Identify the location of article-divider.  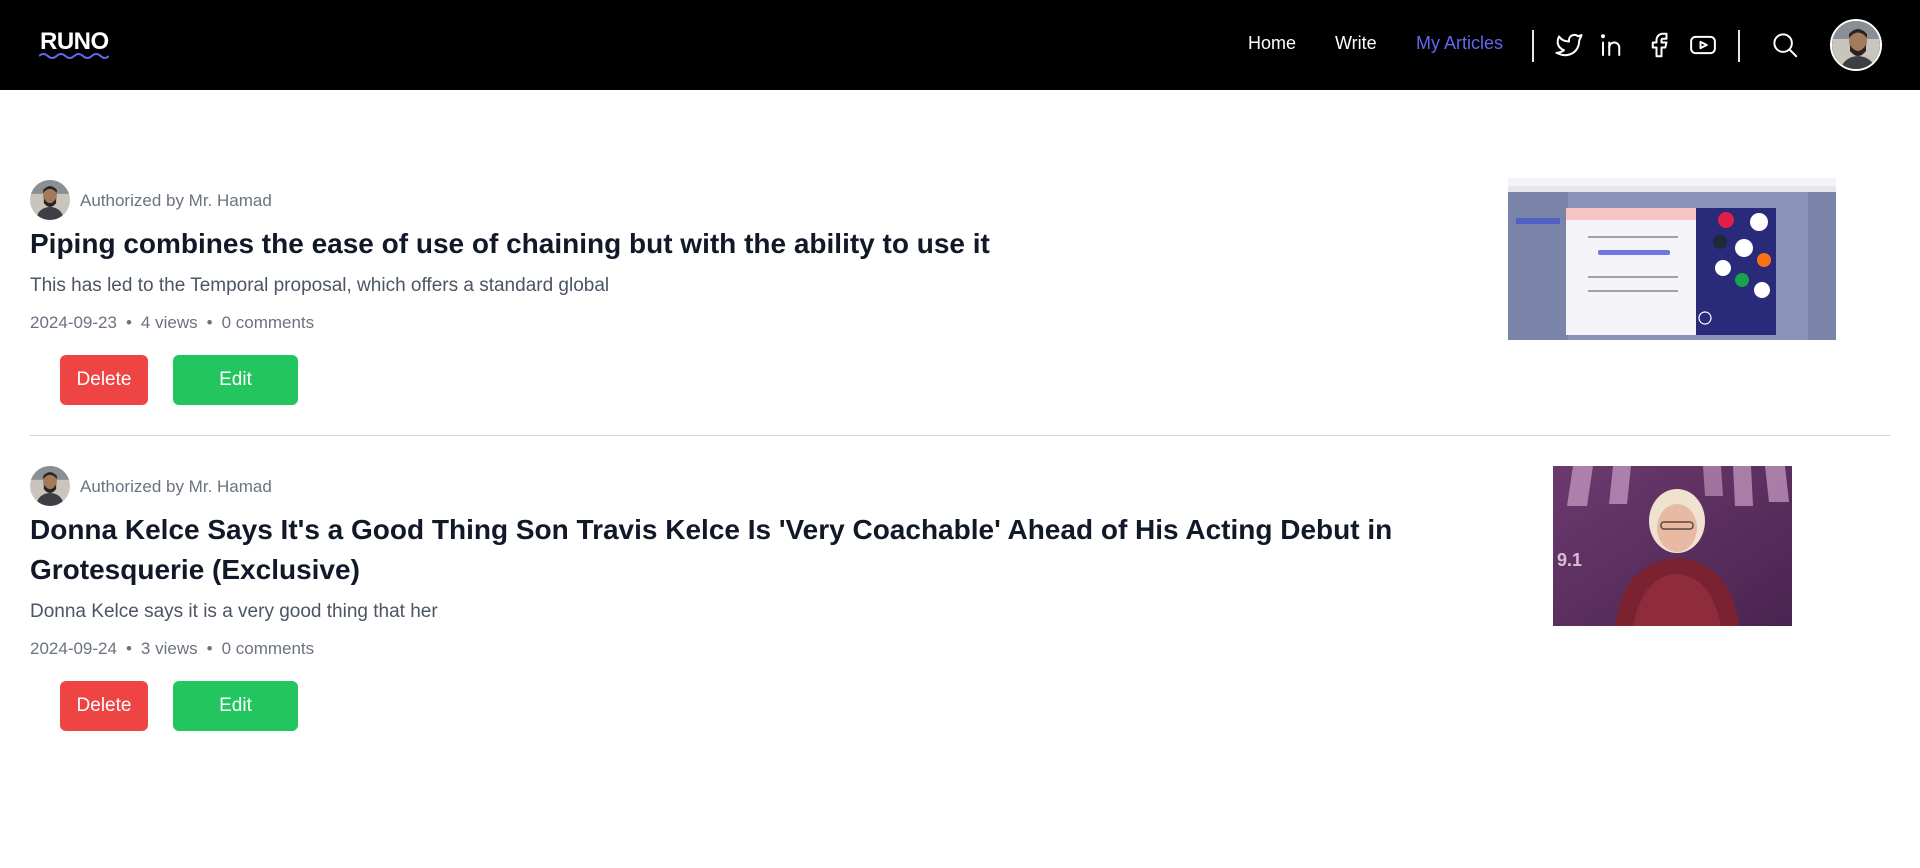
(960, 435).